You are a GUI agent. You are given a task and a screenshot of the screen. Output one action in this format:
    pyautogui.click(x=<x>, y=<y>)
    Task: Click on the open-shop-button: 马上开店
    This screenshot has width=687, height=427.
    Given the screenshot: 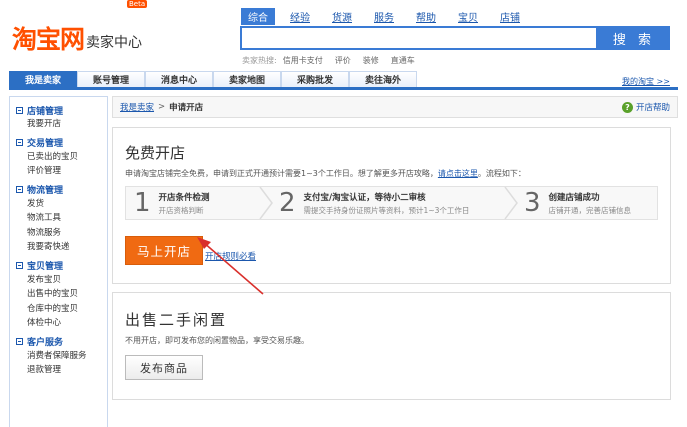 What is the action you would take?
    pyautogui.click(x=164, y=250)
    